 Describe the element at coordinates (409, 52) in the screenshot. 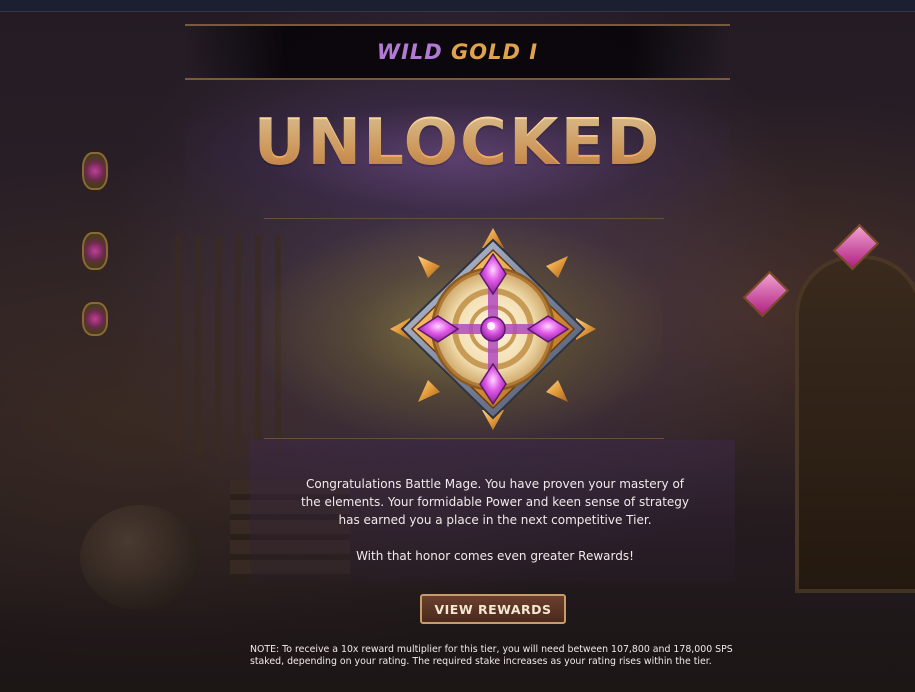

I see `tier-league: WILD` at that location.